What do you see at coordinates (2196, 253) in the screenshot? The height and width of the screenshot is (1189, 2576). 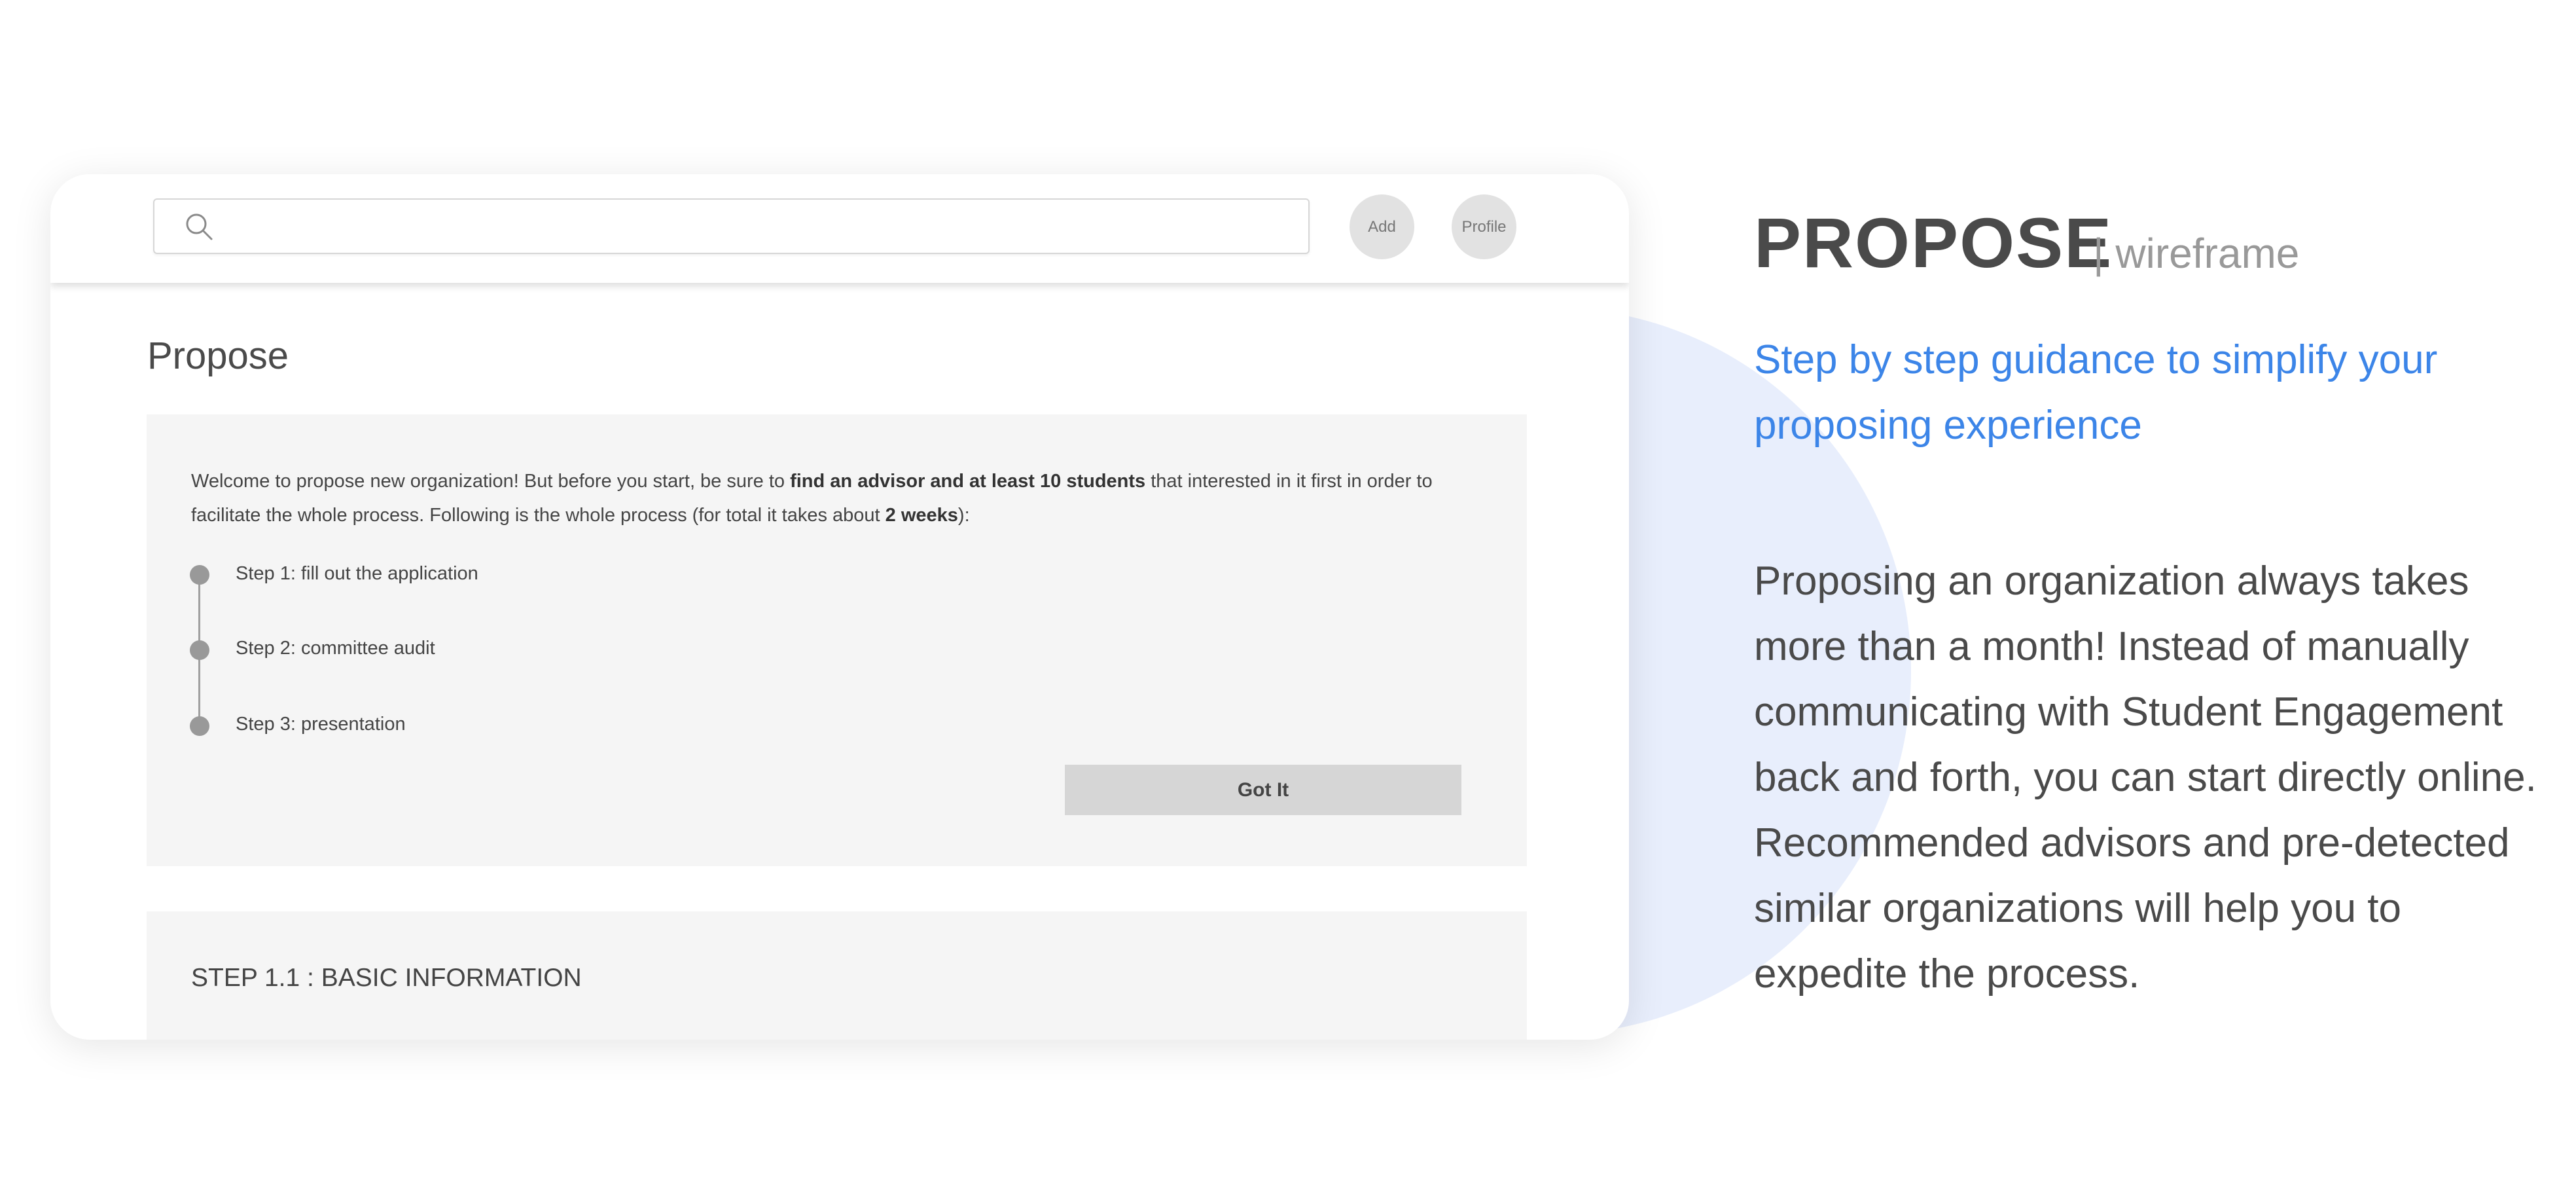 I see `feature-subtitle: | wireframe` at bounding box center [2196, 253].